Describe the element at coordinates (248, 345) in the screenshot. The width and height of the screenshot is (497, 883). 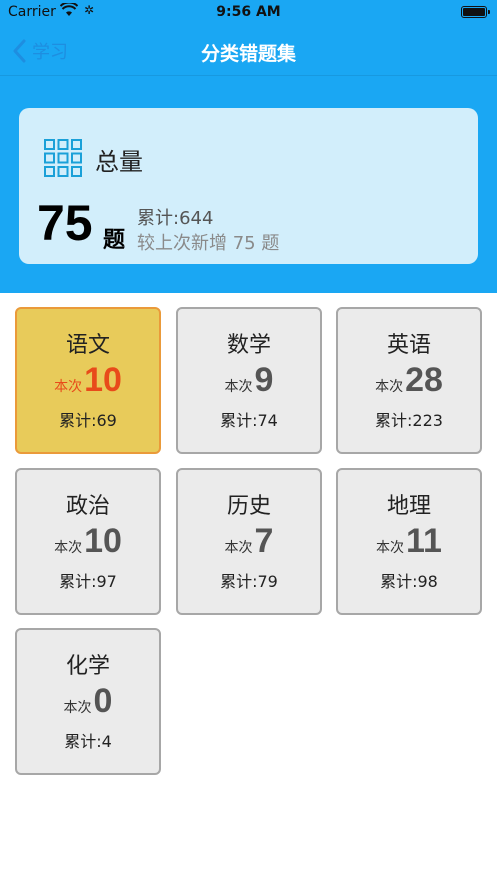
I see `subject-name: 数学` at that location.